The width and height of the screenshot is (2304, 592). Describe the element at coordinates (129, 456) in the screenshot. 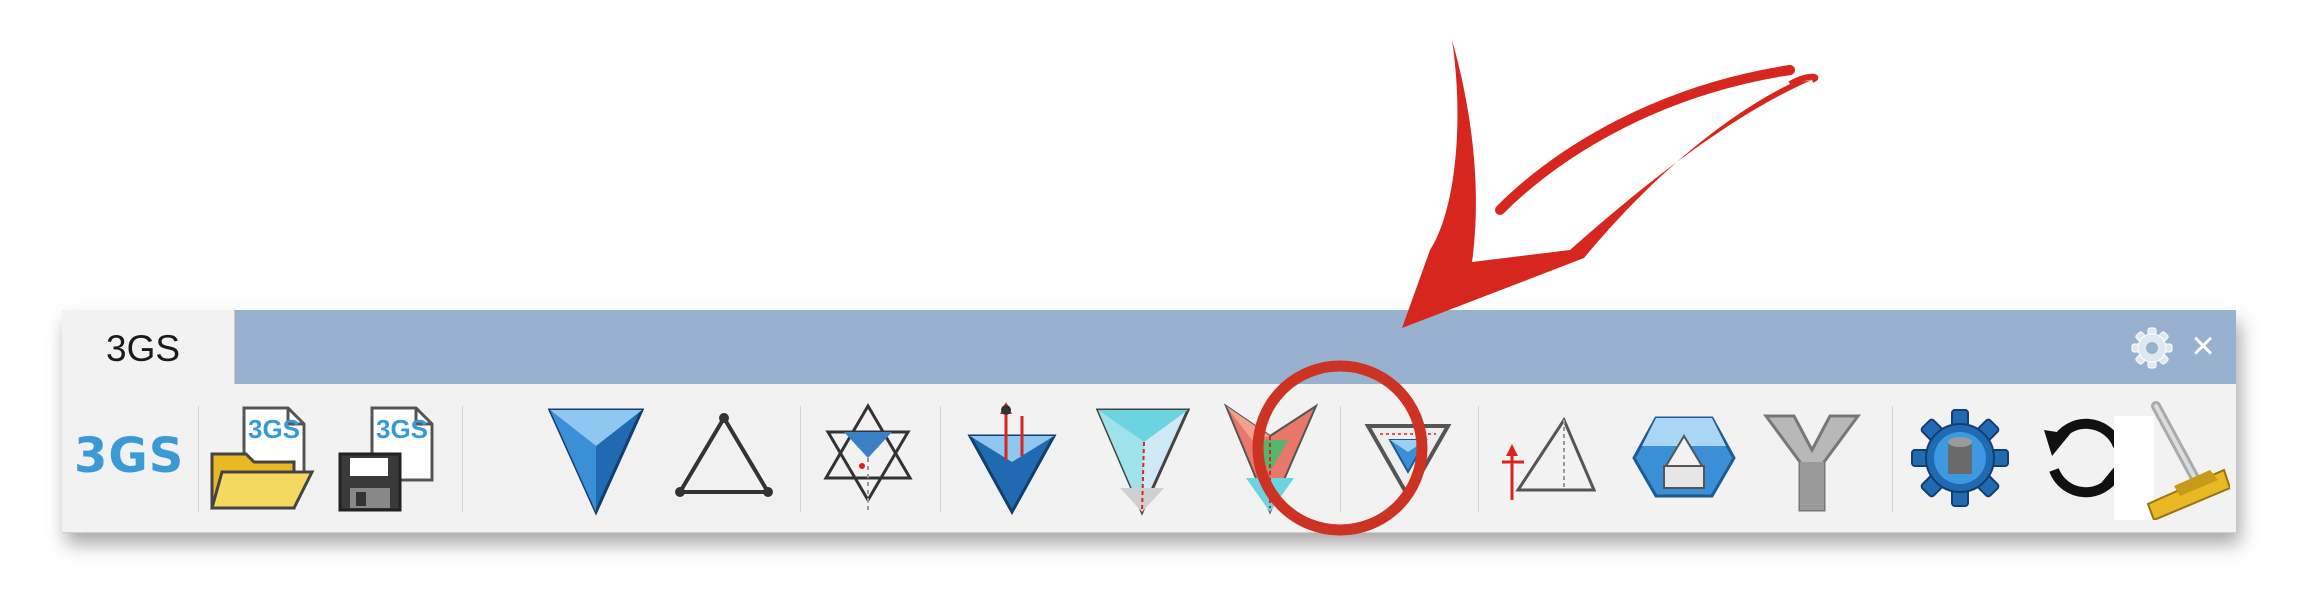

I see `3gs-logo: 3GS` at that location.